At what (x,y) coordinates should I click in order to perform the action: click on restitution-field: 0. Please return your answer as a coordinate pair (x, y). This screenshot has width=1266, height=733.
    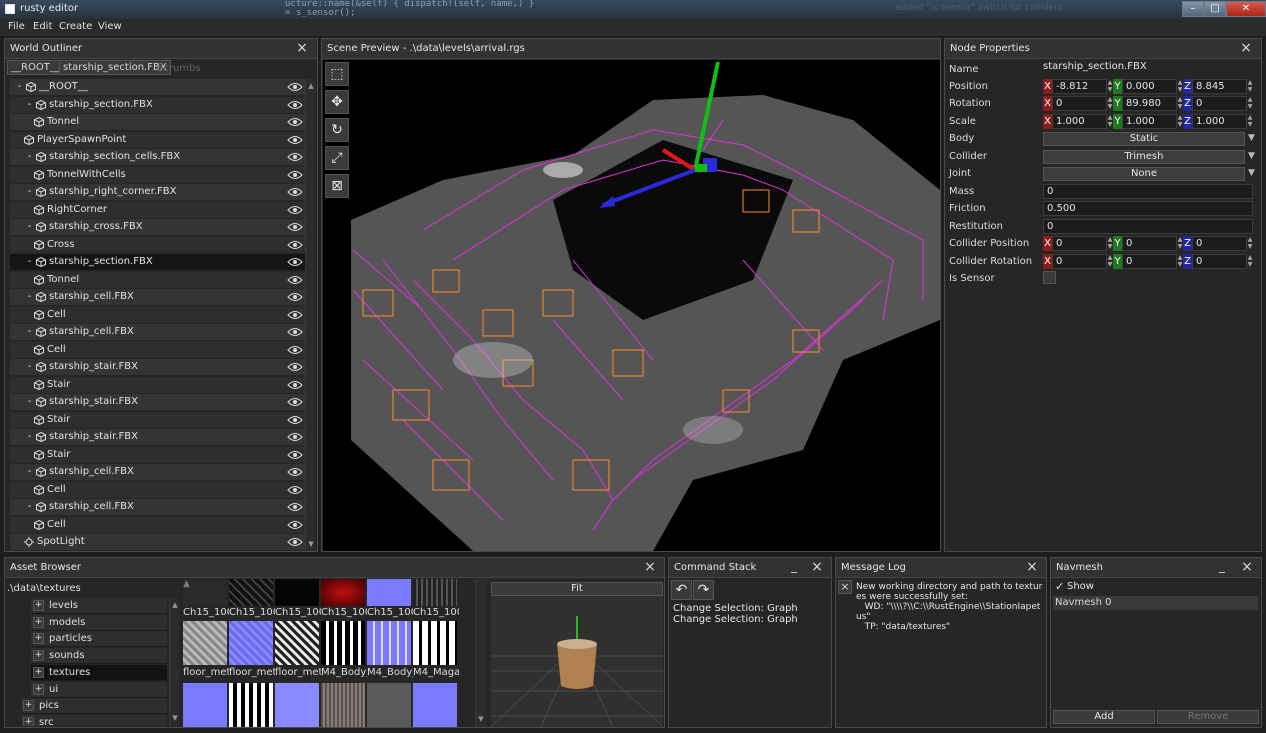
    Looking at the image, I should click on (1148, 226).